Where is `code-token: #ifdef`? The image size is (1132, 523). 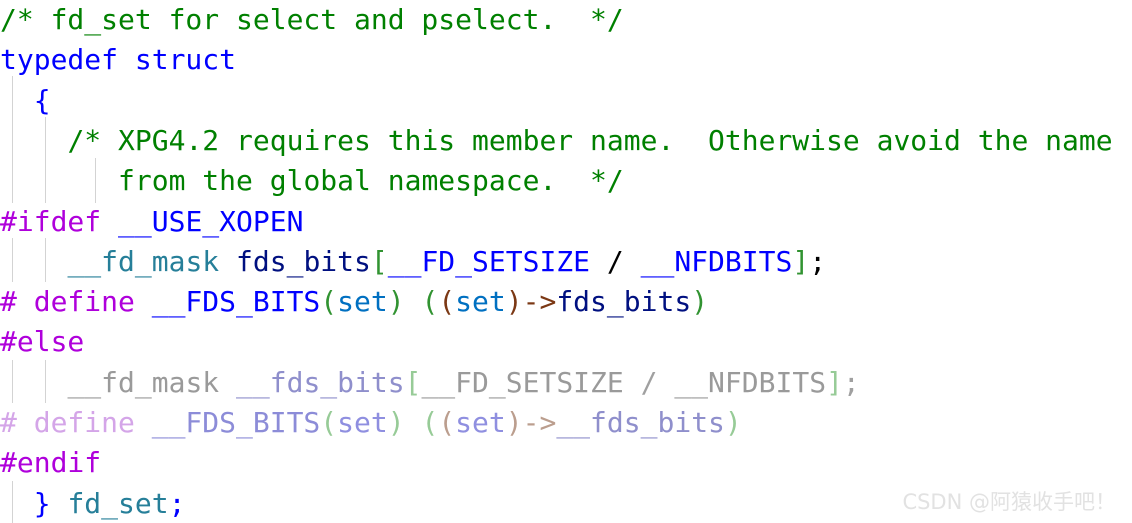 code-token: #ifdef is located at coordinates (59, 221).